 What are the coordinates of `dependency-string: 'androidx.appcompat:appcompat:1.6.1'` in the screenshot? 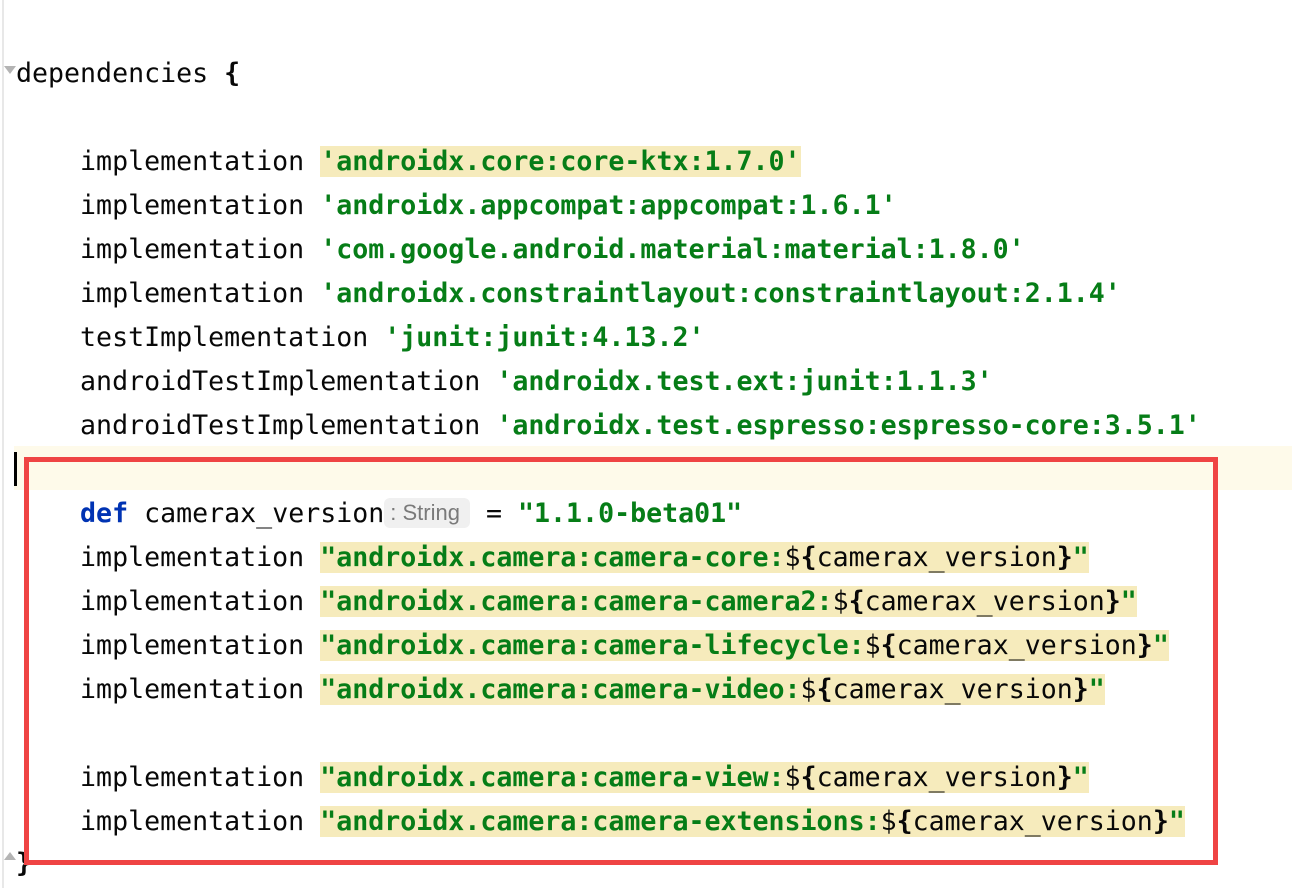 It's located at (608, 205).